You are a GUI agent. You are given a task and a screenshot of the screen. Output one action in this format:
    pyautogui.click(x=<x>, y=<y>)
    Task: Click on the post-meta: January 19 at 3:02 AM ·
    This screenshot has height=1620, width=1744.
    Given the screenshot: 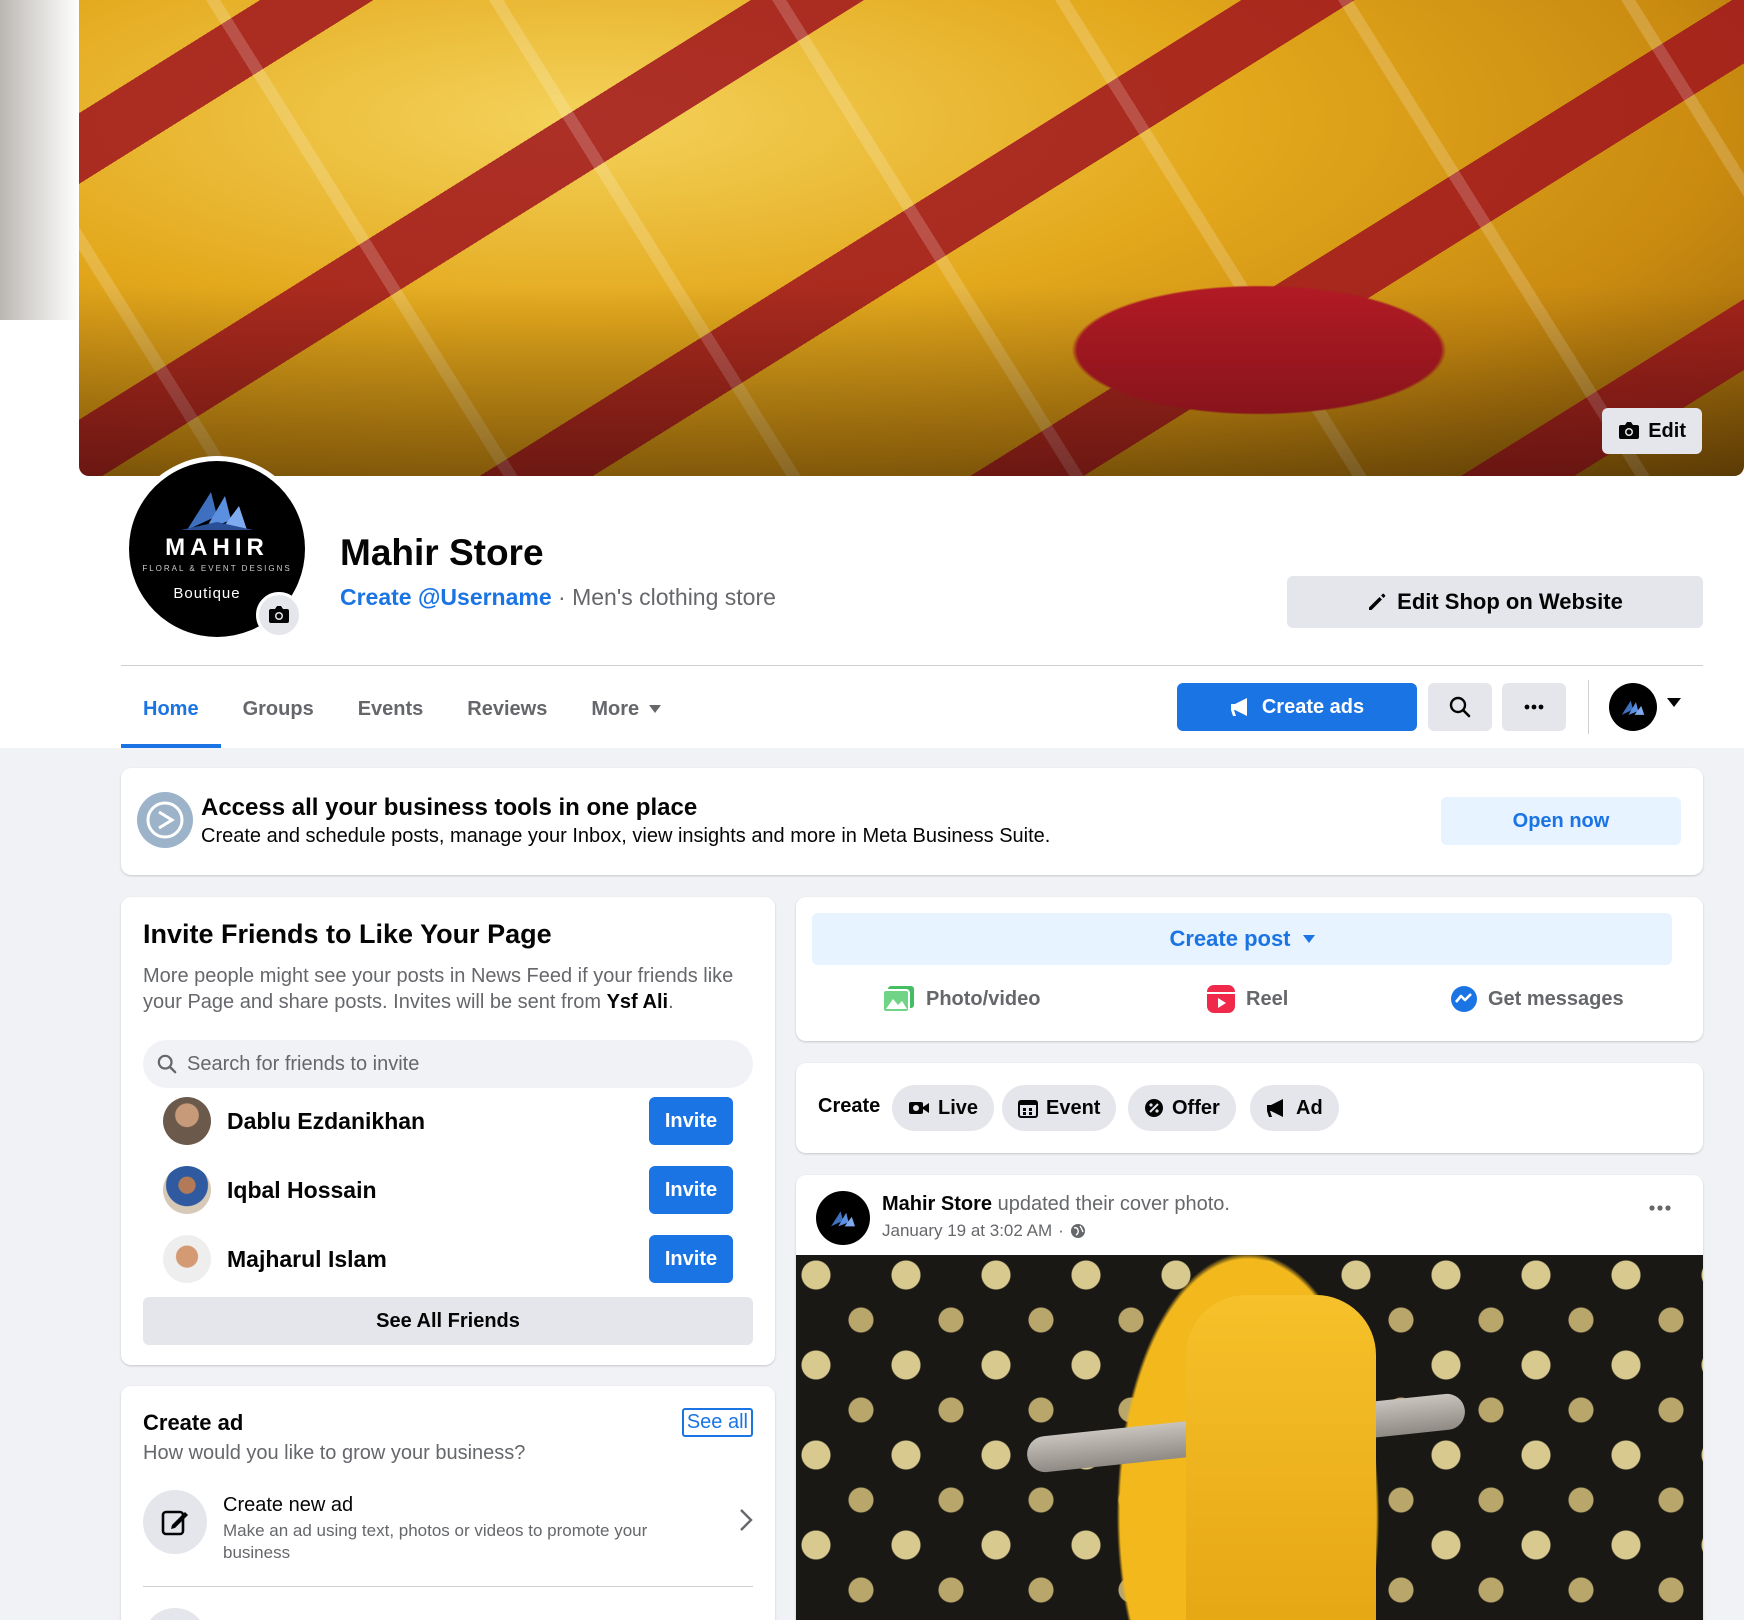 What is the action you would take?
    pyautogui.click(x=984, y=1231)
    